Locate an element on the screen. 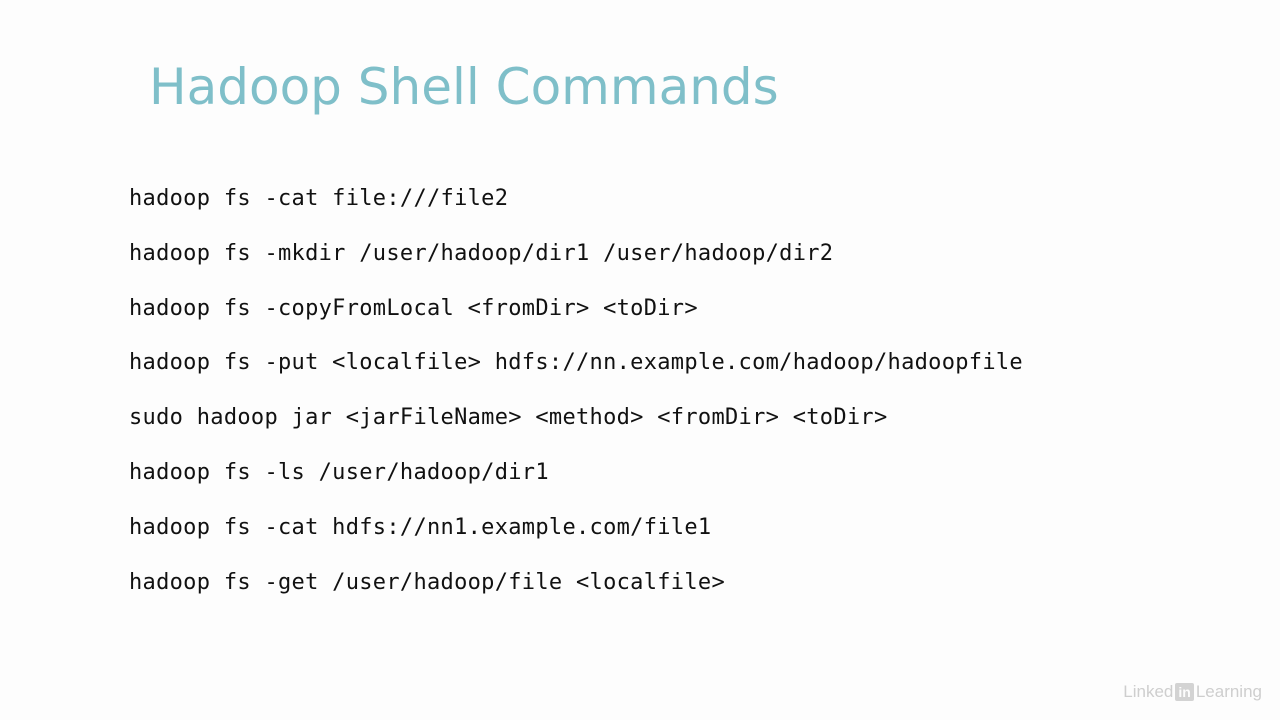  linkedin-learning-watermark: Linked in Learning is located at coordinates (1192, 692).